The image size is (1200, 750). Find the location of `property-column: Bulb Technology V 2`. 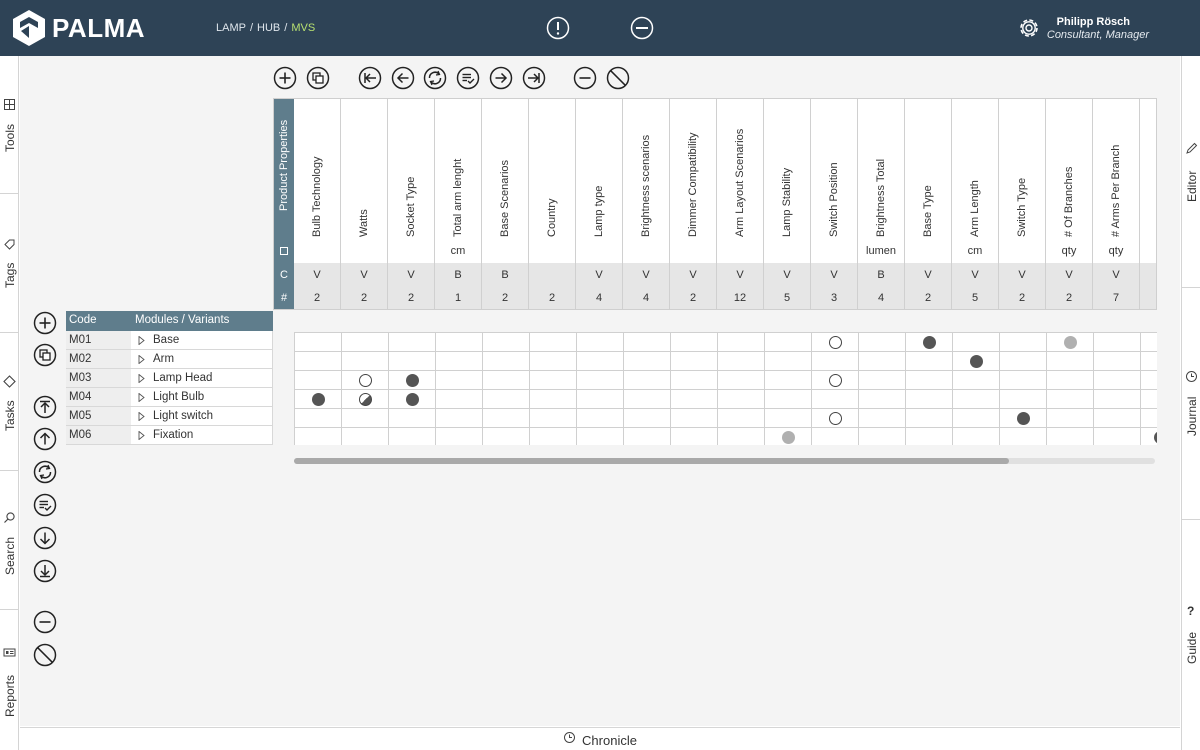

property-column: Bulb Technology V 2 is located at coordinates (317, 204).